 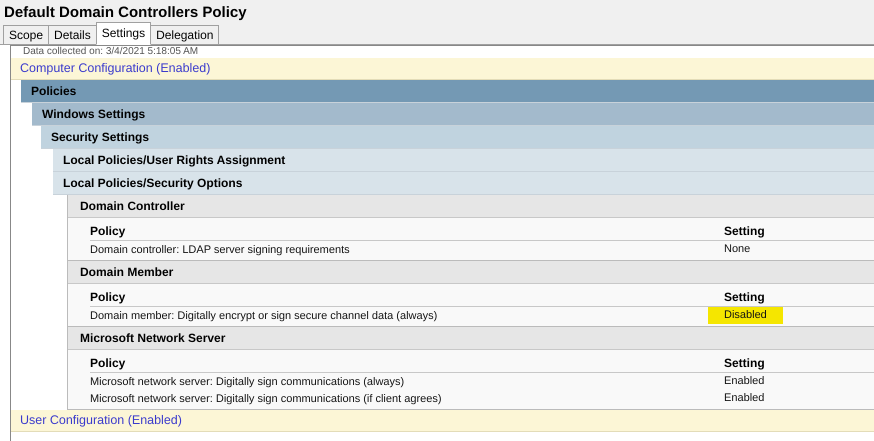 I want to click on category-heading: Local Policies/Security Options, so click(x=463, y=183).